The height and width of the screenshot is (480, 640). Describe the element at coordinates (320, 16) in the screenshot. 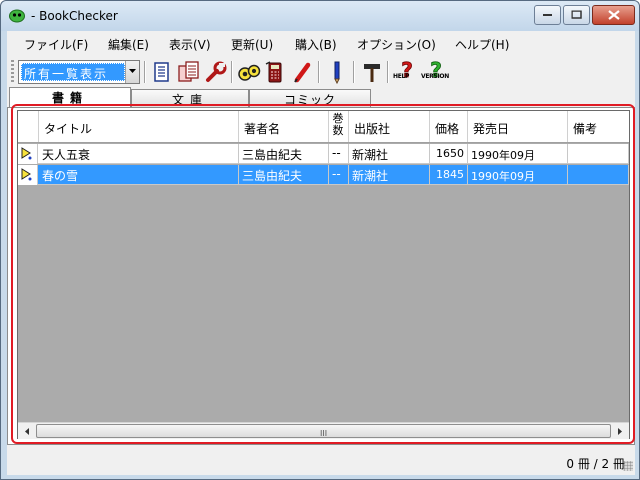

I see `title-bar: - BookChecker` at that location.